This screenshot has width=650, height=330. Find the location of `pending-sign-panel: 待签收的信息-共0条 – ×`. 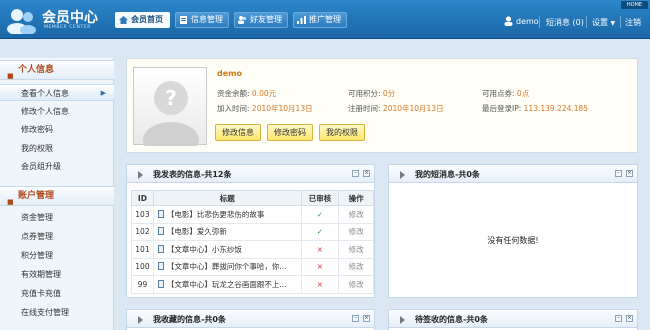

pending-sign-panel: 待签收的信息-共0条 – × is located at coordinates (513, 319).